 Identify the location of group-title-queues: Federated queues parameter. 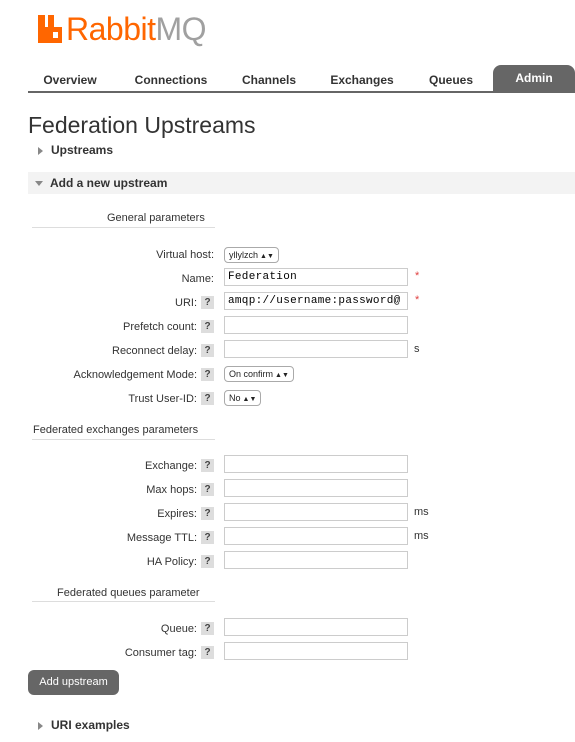
(128, 593).